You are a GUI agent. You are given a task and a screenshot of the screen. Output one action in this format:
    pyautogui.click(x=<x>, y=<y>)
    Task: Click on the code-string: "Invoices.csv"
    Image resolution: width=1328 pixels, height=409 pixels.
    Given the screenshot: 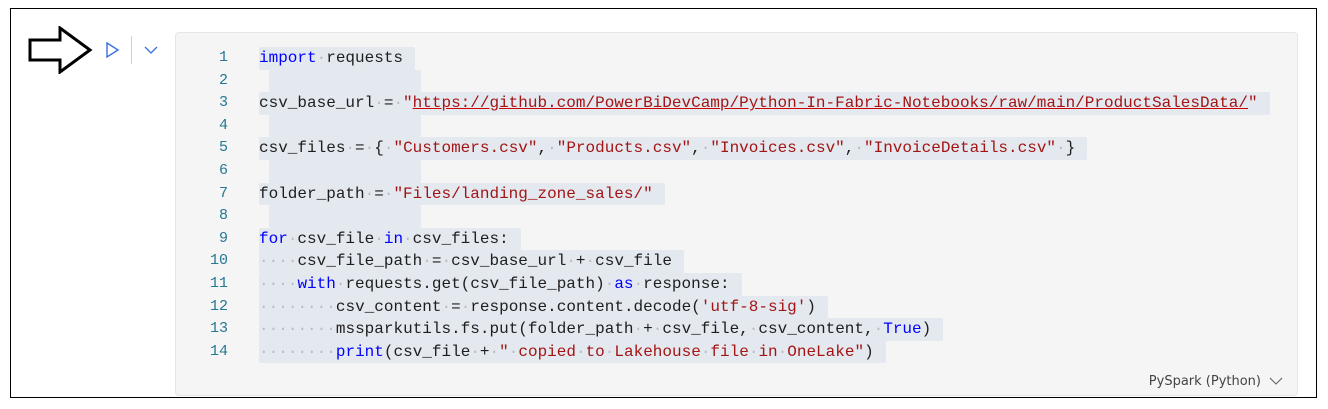 What is the action you would take?
    pyautogui.click(x=777, y=148)
    